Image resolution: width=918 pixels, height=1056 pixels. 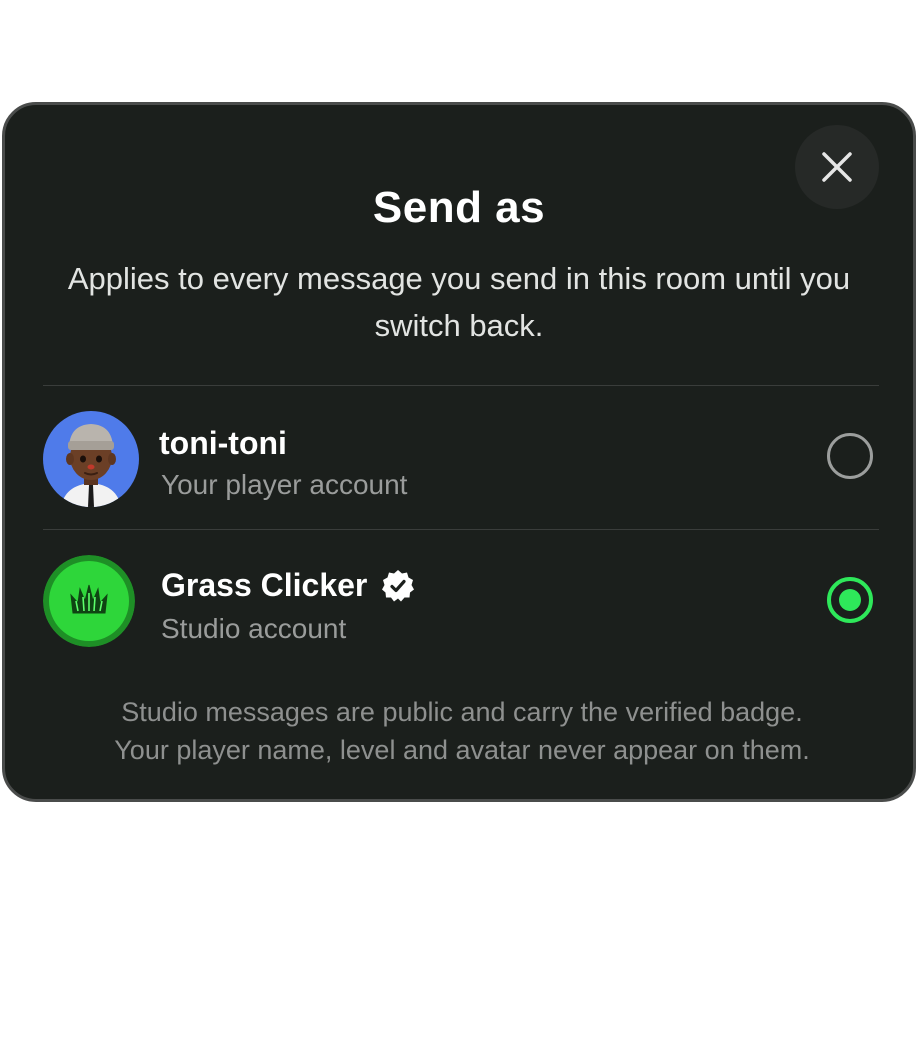 What do you see at coordinates (850, 456) in the screenshot?
I see `radio-player-account` at bounding box center [850, 456].